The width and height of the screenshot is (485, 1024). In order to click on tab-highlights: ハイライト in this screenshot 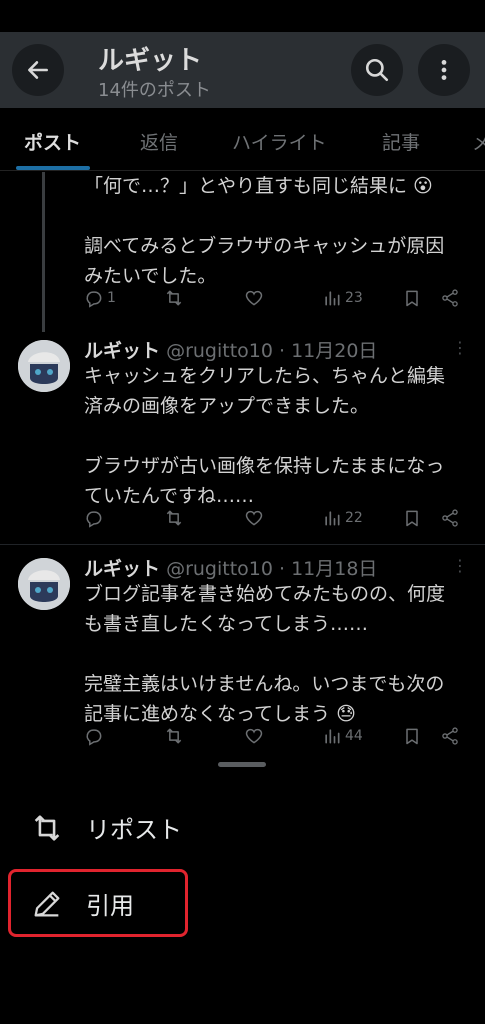, I will do `click(279, 141)`.